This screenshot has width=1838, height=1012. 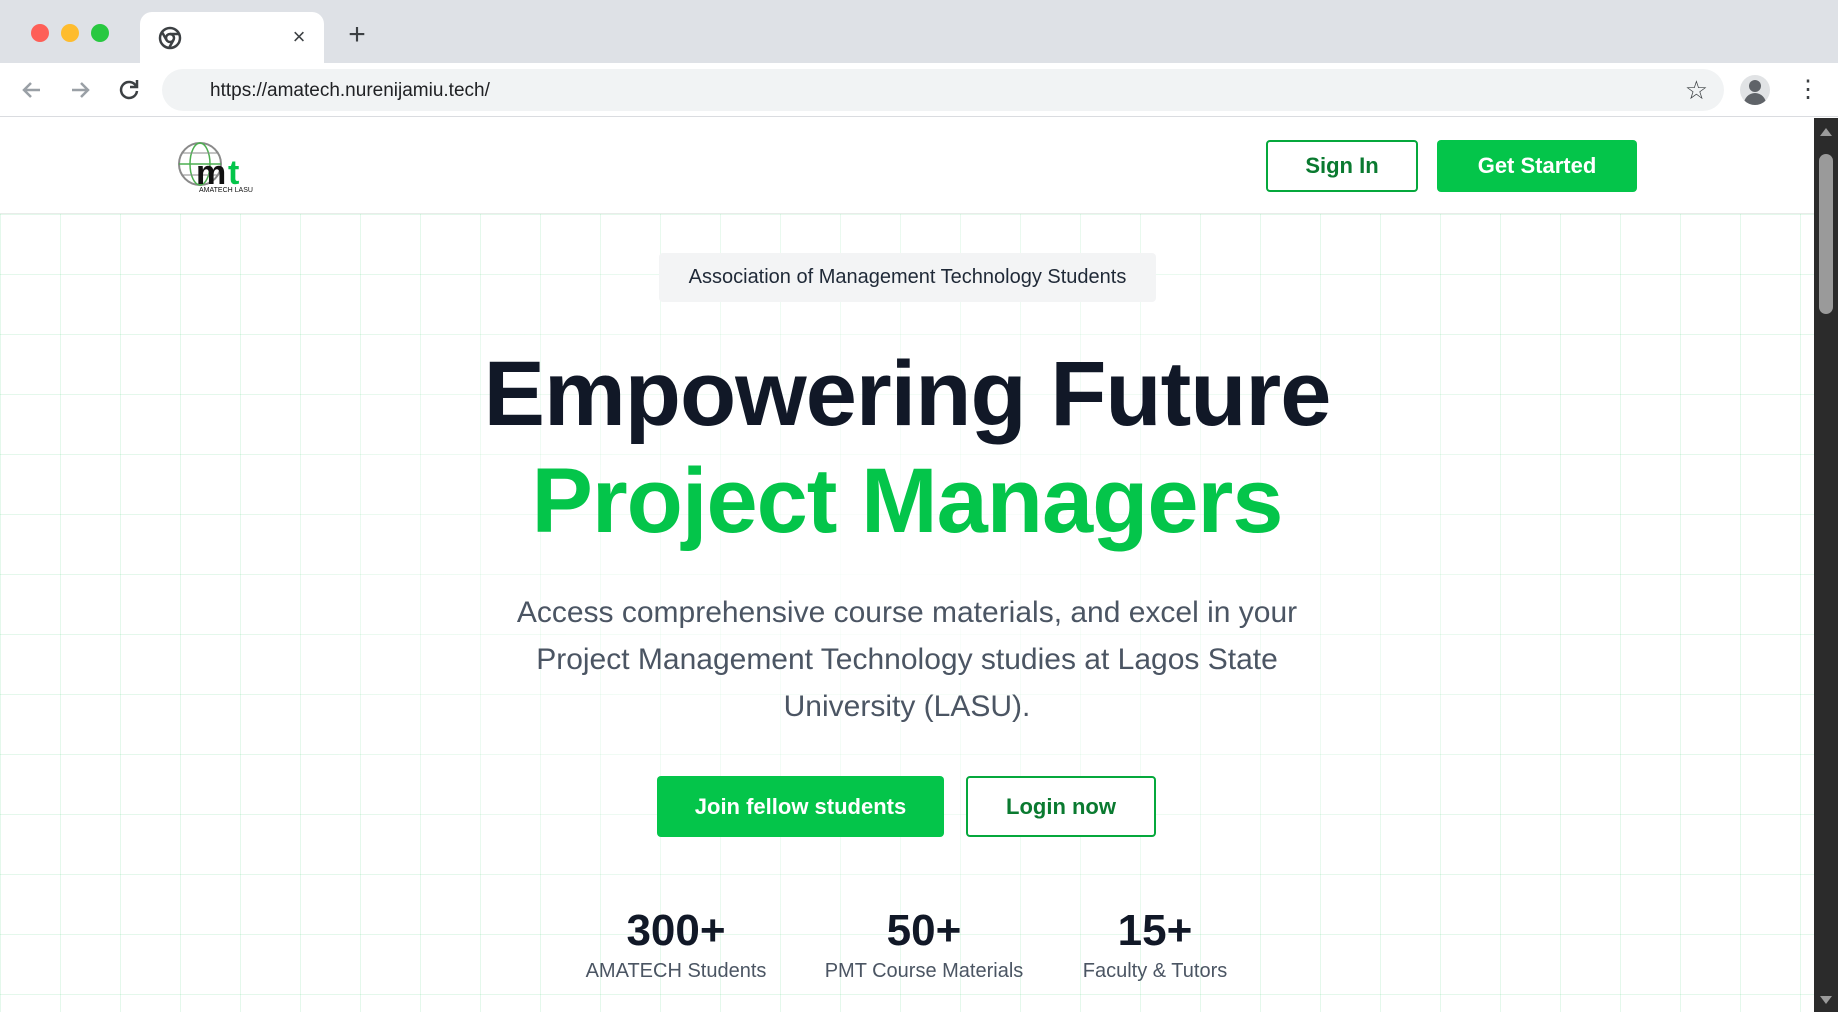 What do you see at coordinates (357, 35) in the screenshot?
I see `new-tab-button: +` at bounding box center [357, 35].